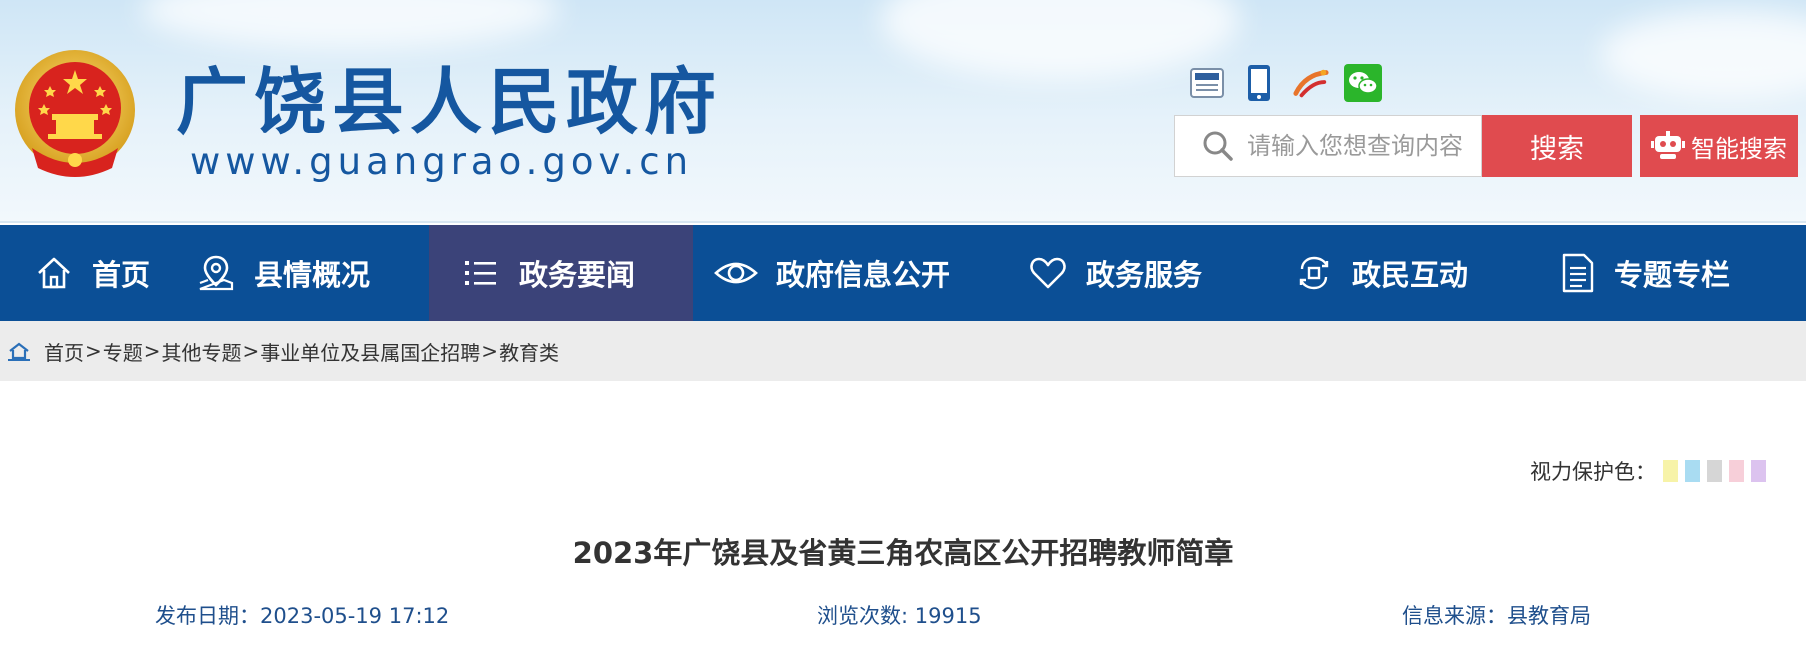 This screenshot has height=650, width=1806. Describe the element at coordinates (1207, 83) in the screenshot. I see `gov-app-icon` at that location.